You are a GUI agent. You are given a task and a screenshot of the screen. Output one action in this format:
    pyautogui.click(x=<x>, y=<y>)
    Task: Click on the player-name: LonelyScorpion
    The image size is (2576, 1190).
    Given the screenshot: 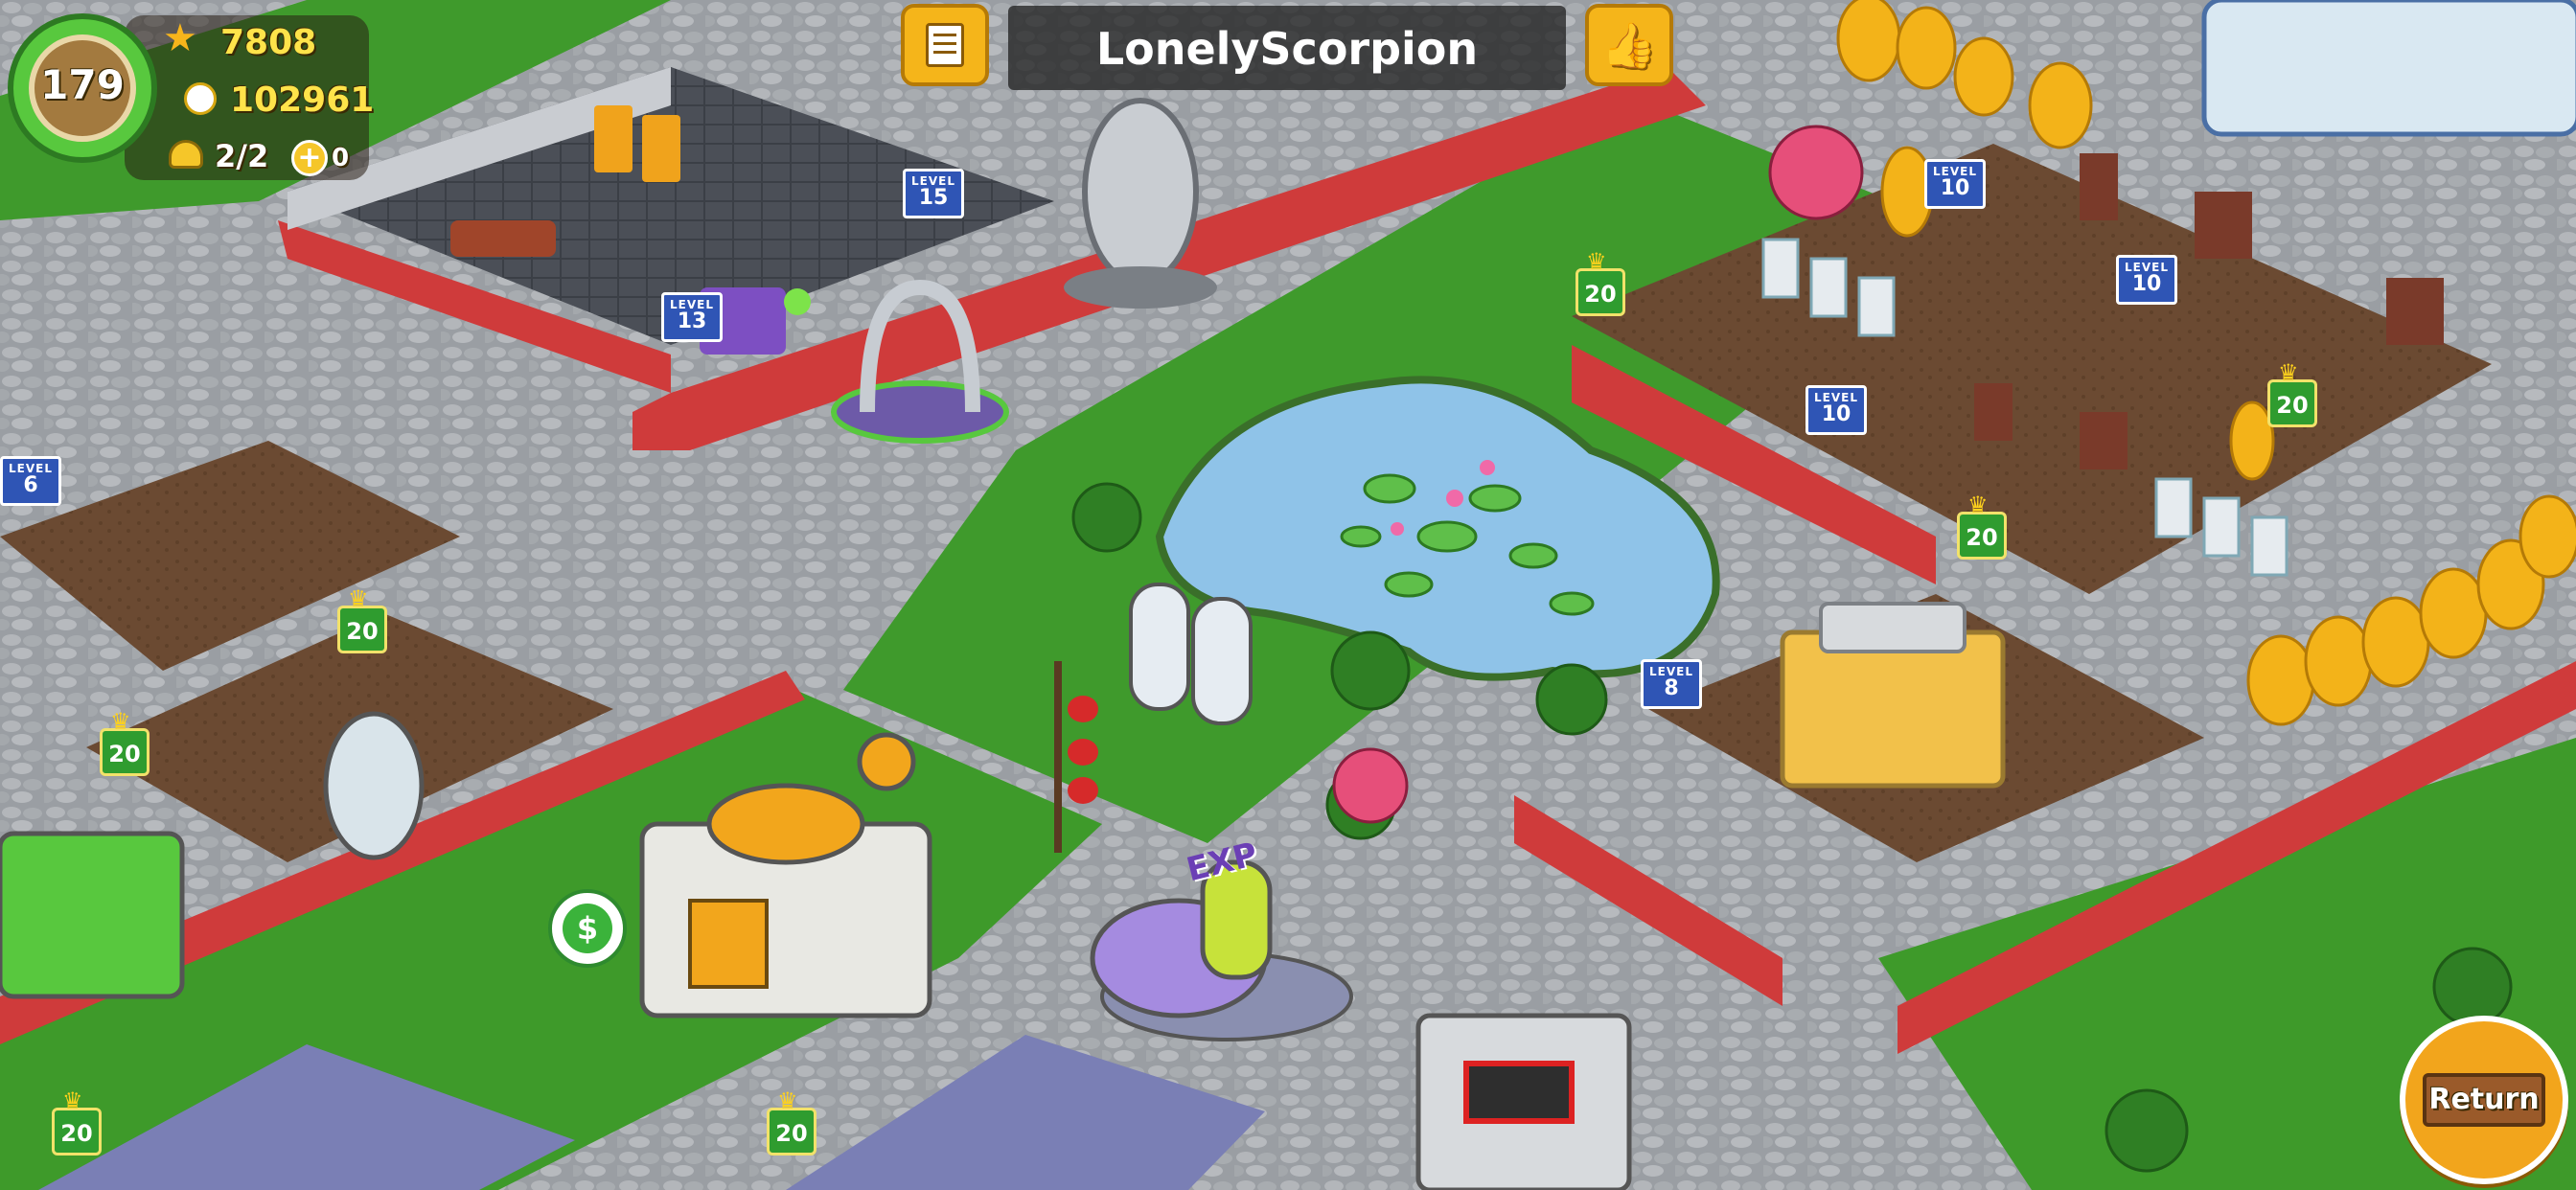 What is the action you would take?
    pyautogui.click(x=1287, y=49)
    